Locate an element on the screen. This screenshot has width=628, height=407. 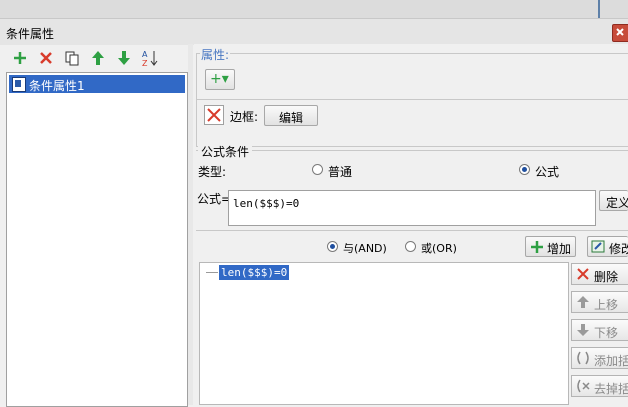
list-item-text: len($$$)=0 is located at coordinates (254, 272).